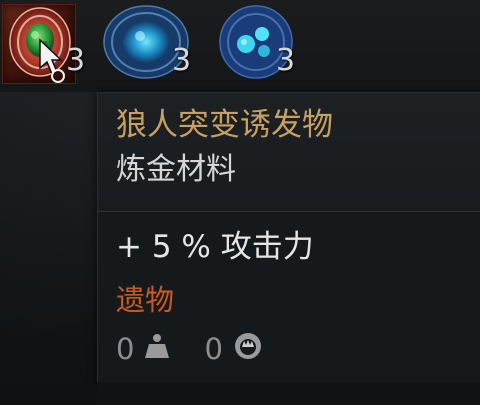  What do you see at coordinates (145, 300) in the screenshot?
I see `item-category: 遗物` at bounding box center [145, 300].